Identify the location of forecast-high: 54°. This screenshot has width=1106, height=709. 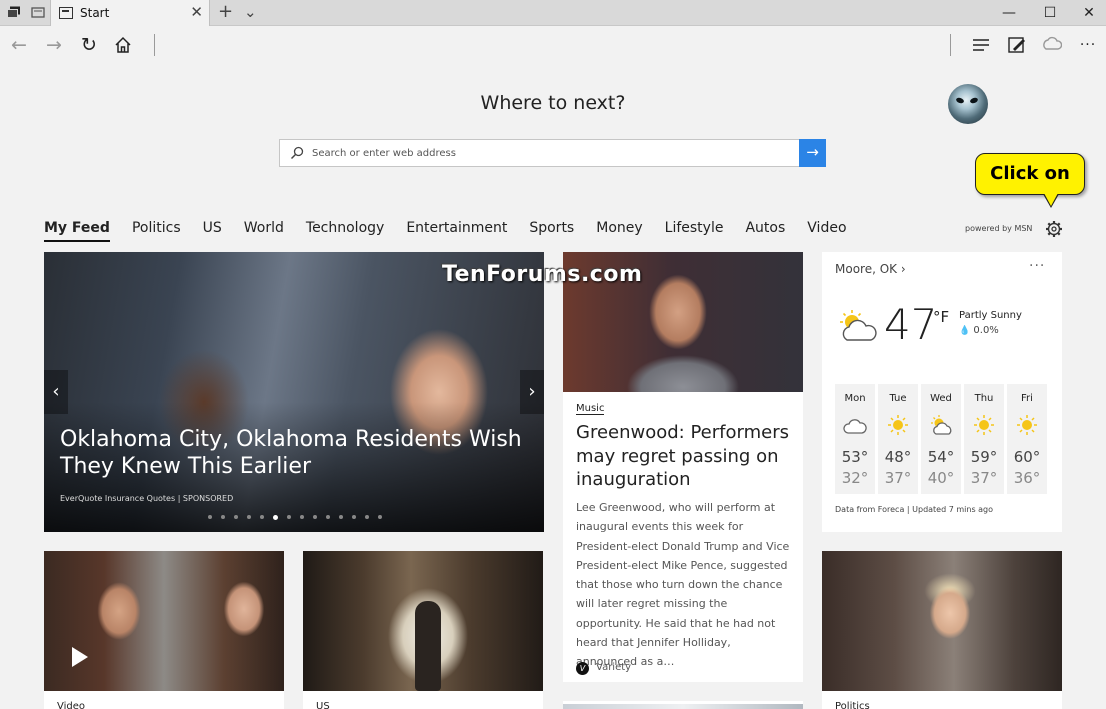
(941, 457).